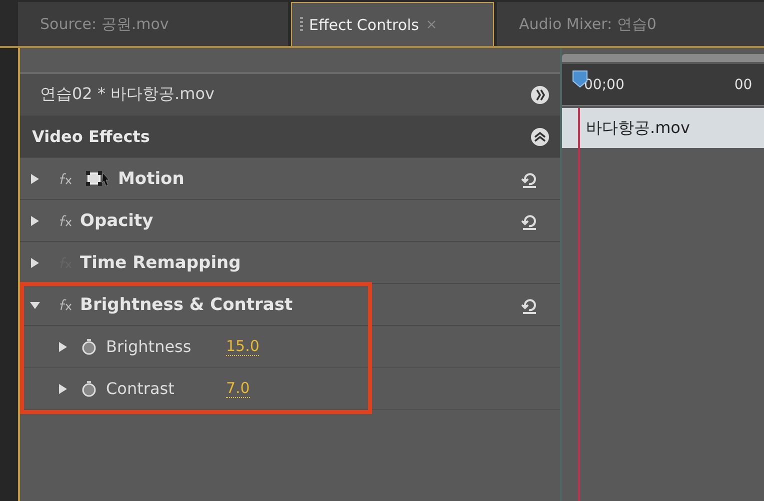  I want to click on section-title: Video Effects, so click(91, 136).